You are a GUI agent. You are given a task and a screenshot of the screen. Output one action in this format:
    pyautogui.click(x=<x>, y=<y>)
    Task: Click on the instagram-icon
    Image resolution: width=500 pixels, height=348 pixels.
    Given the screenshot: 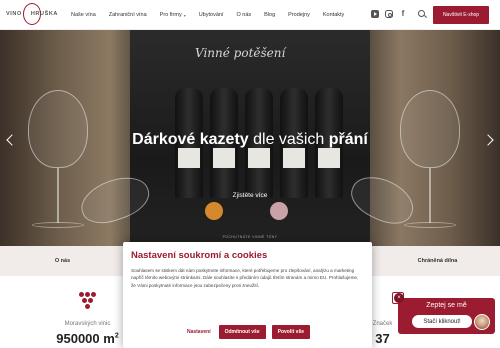 What is the action you would take?
    pyautogui.click(x=389, y=14)
    